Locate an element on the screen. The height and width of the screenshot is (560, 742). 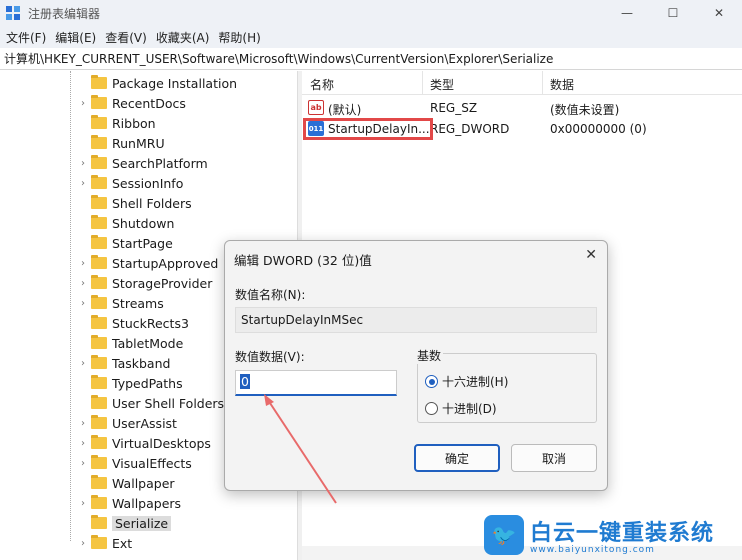
tree-item-label: StuckRects3 is located at coordinates (150, 323).